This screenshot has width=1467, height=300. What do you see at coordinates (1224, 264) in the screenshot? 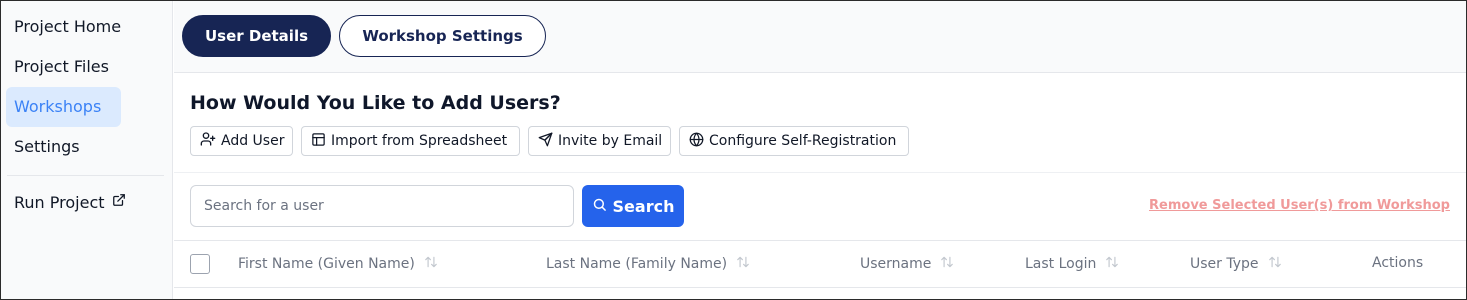
I see `column-header-label: User Type` at bounding box center [1224, 264].